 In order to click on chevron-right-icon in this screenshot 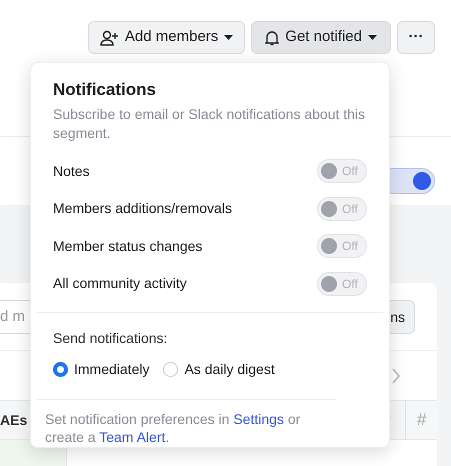, I will do `click(396, 375)`.